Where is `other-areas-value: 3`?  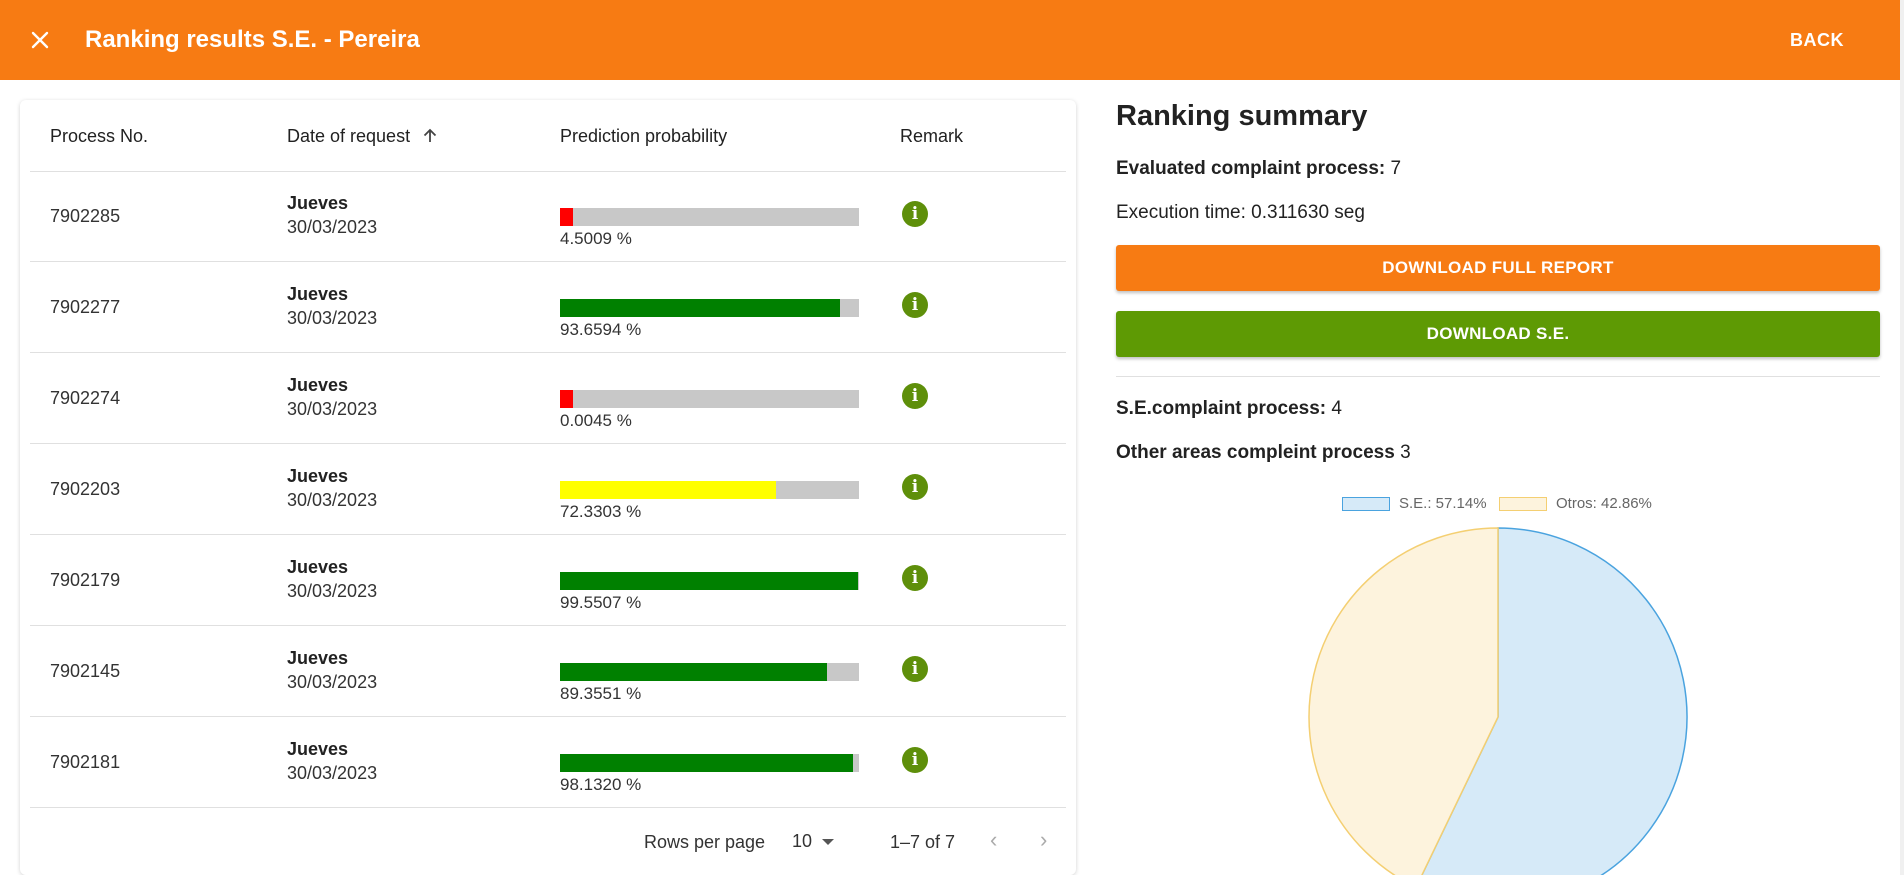
other-areas-value: 3 is located at coordinates (1405, 452).